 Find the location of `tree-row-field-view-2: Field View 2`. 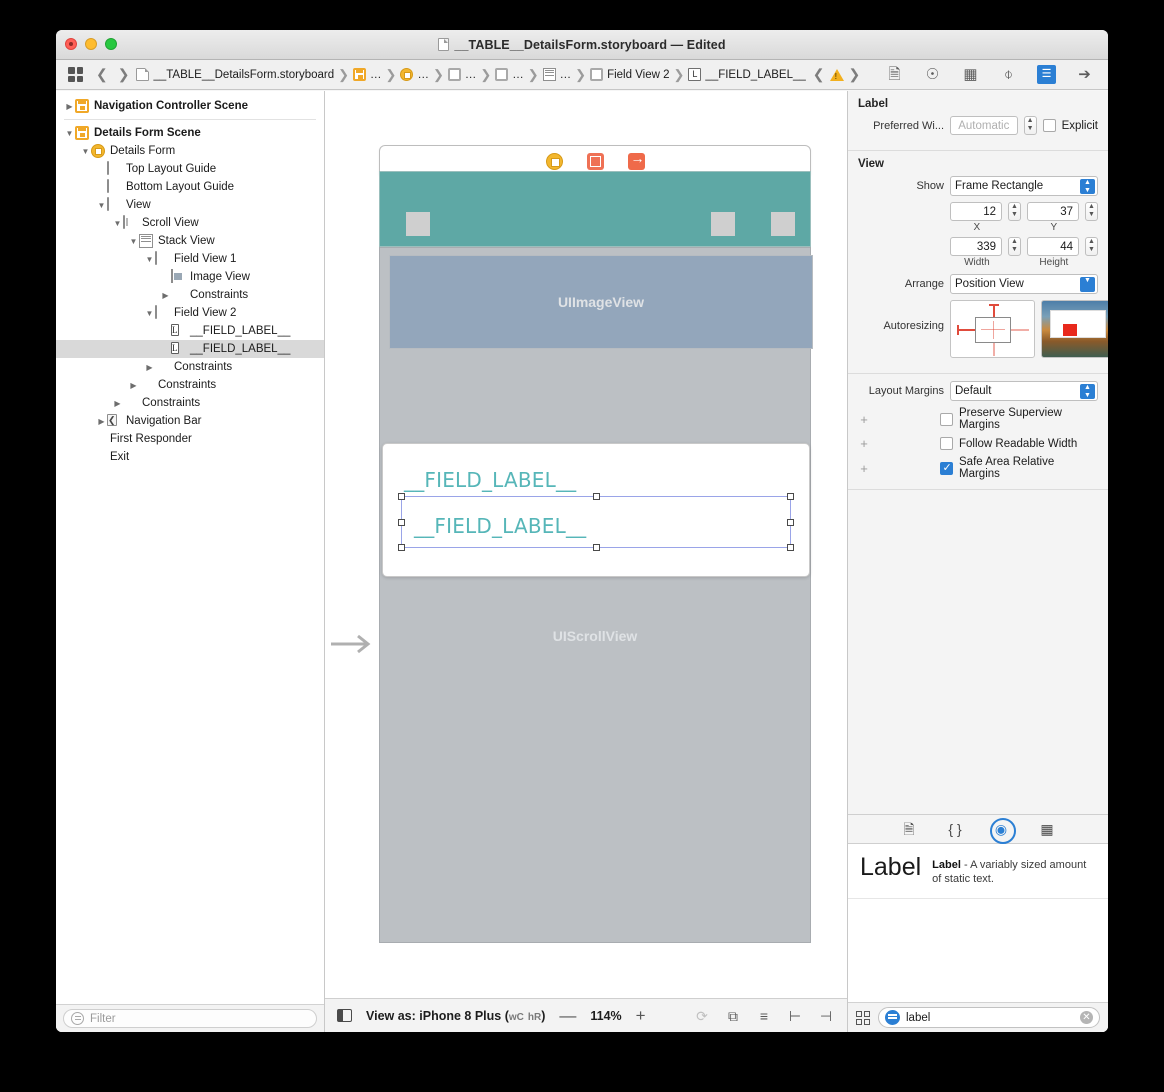

tree-row-field-view-2: Field View 2 is located at coordinates (190, 313).